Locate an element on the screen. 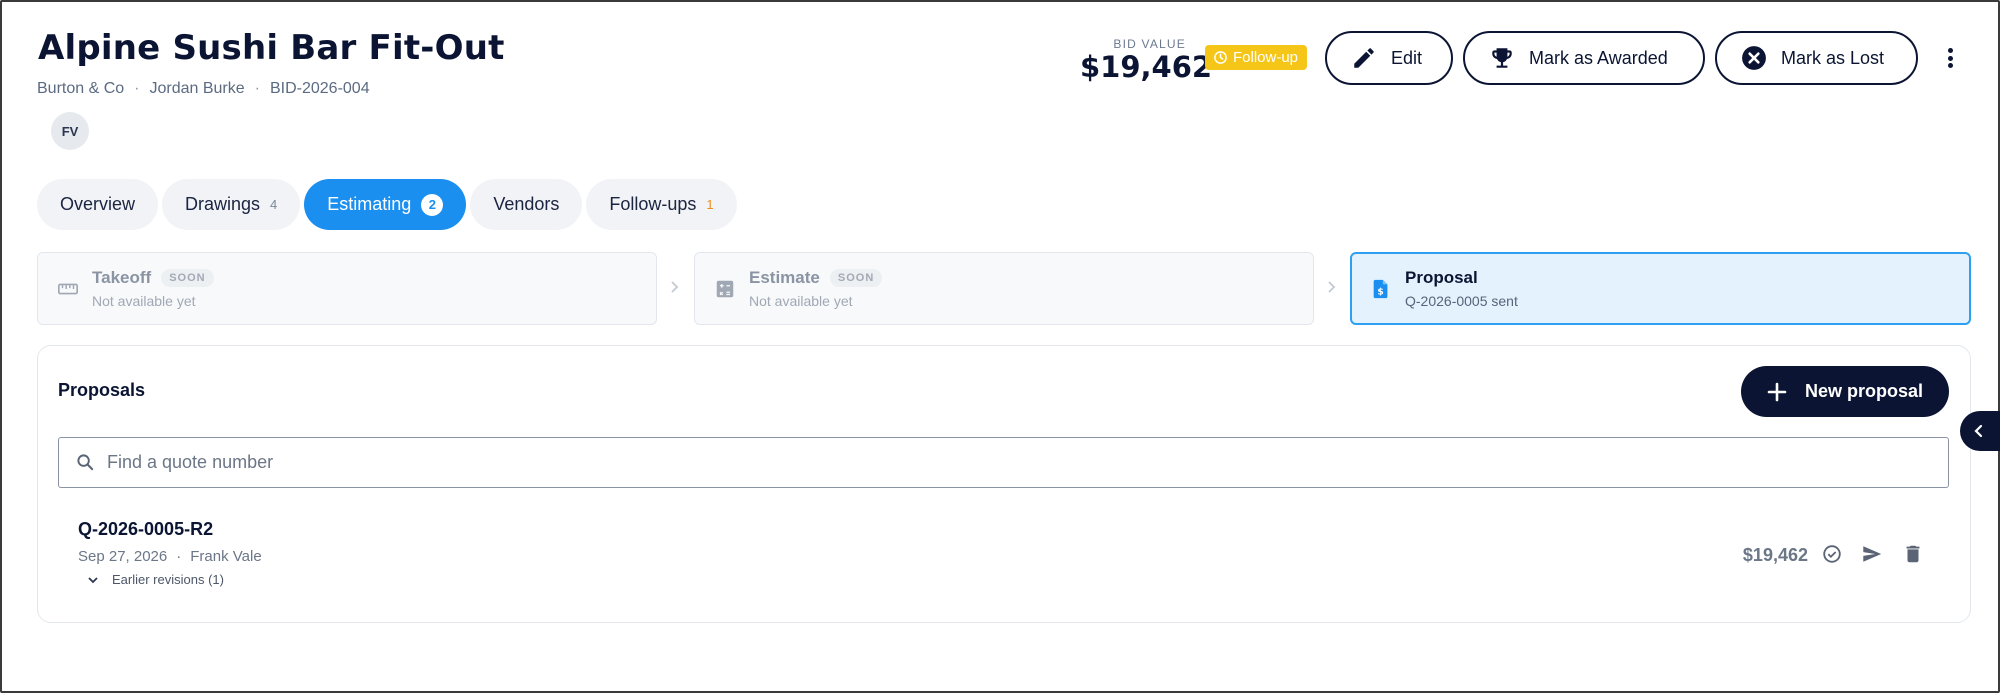 The image size is (2000, 693). more-options-icon is located at coordinates (1950, 58).